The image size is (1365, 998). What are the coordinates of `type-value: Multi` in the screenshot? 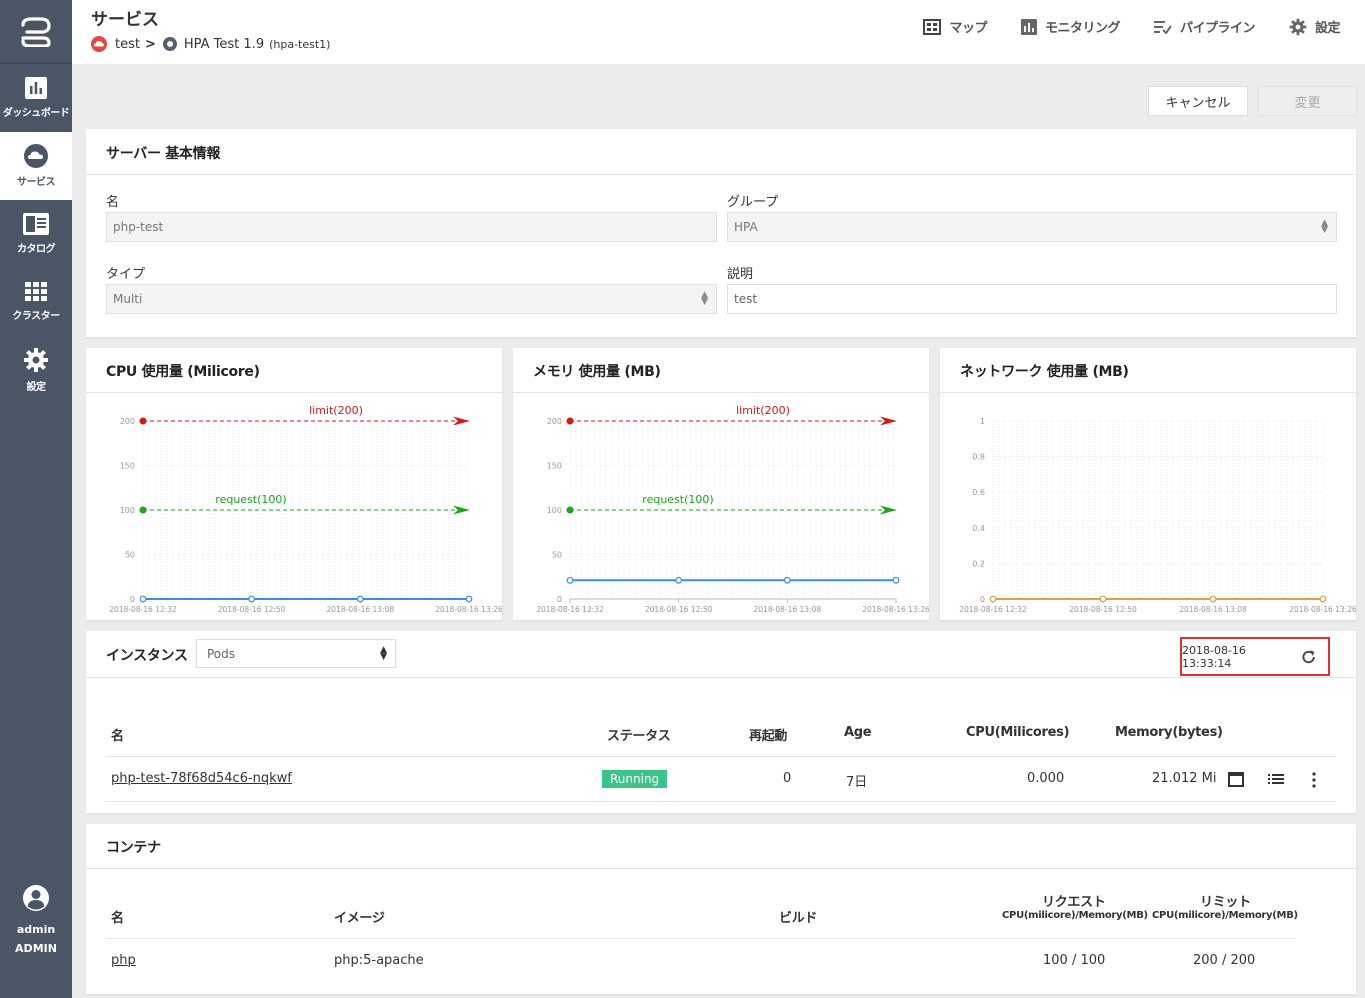 It's located at (128, 299).